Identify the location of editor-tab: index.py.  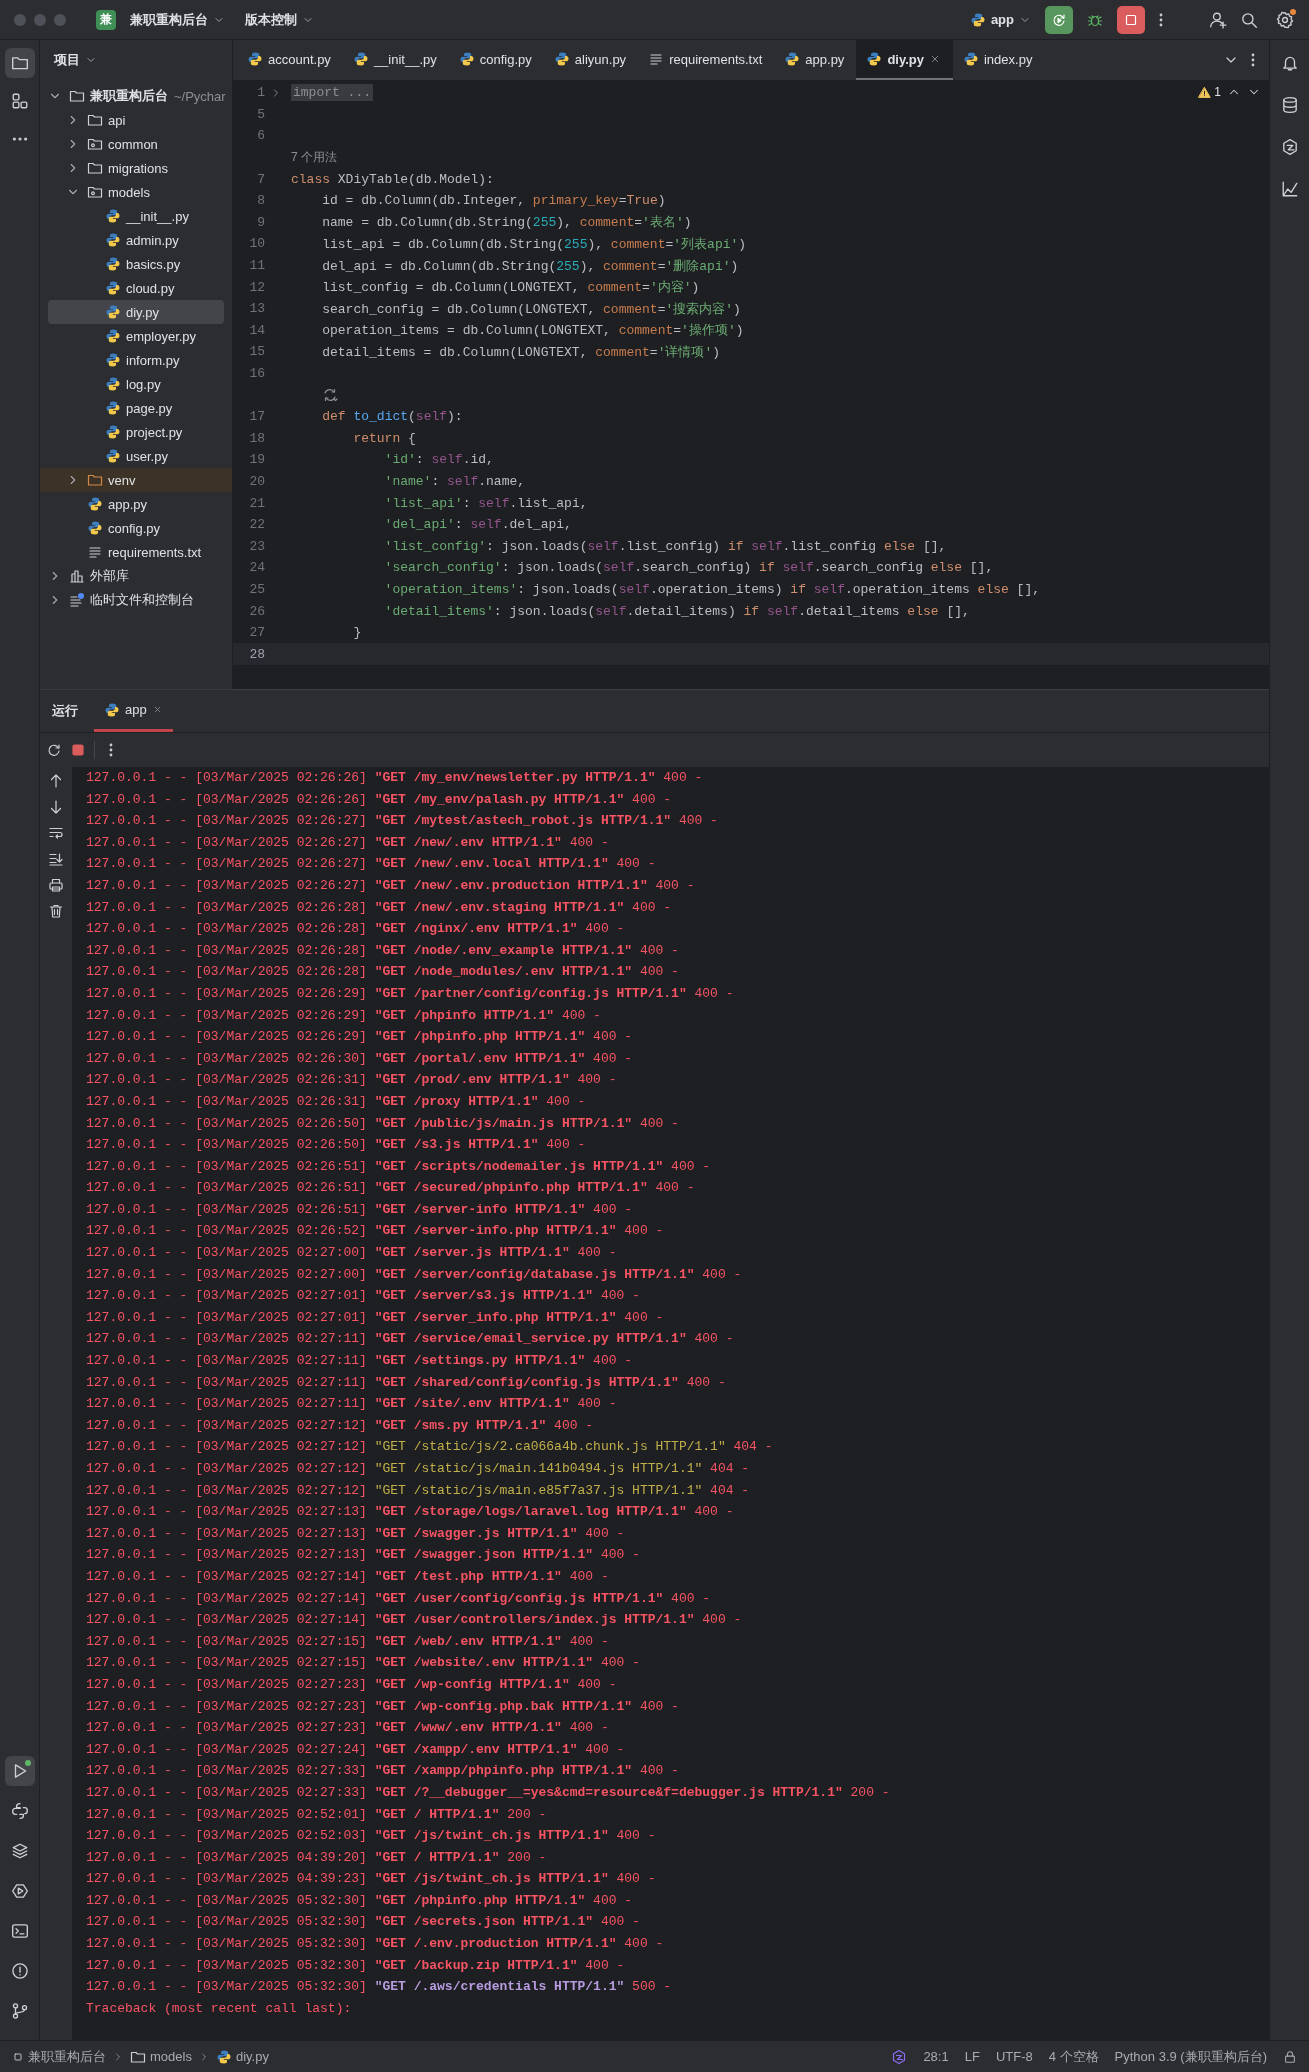
(999, 60).